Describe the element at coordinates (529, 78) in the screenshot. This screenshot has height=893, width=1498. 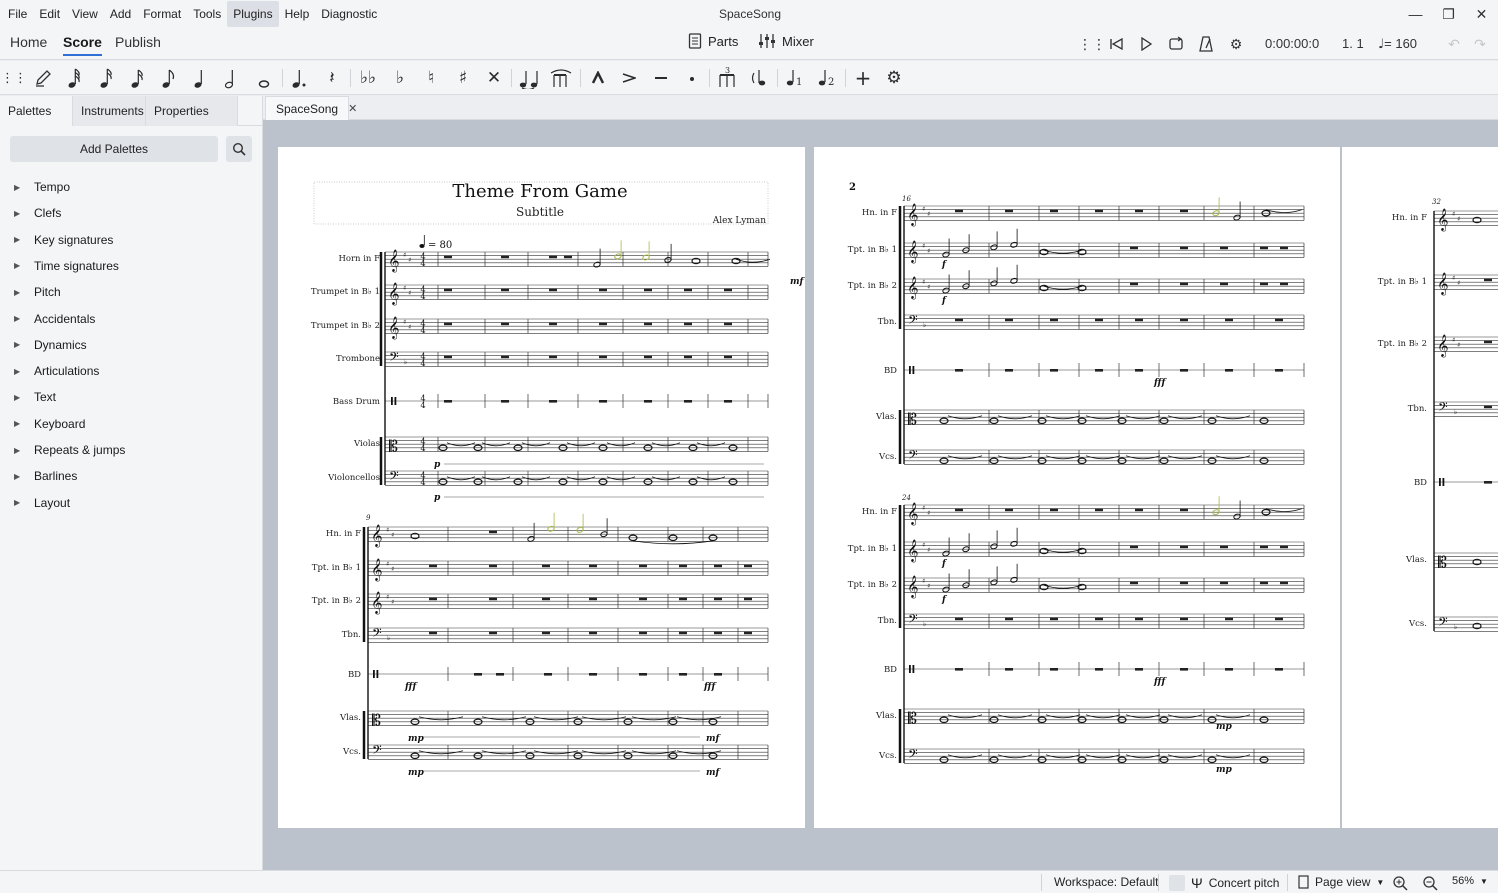
I see `tie-icon` at that location.